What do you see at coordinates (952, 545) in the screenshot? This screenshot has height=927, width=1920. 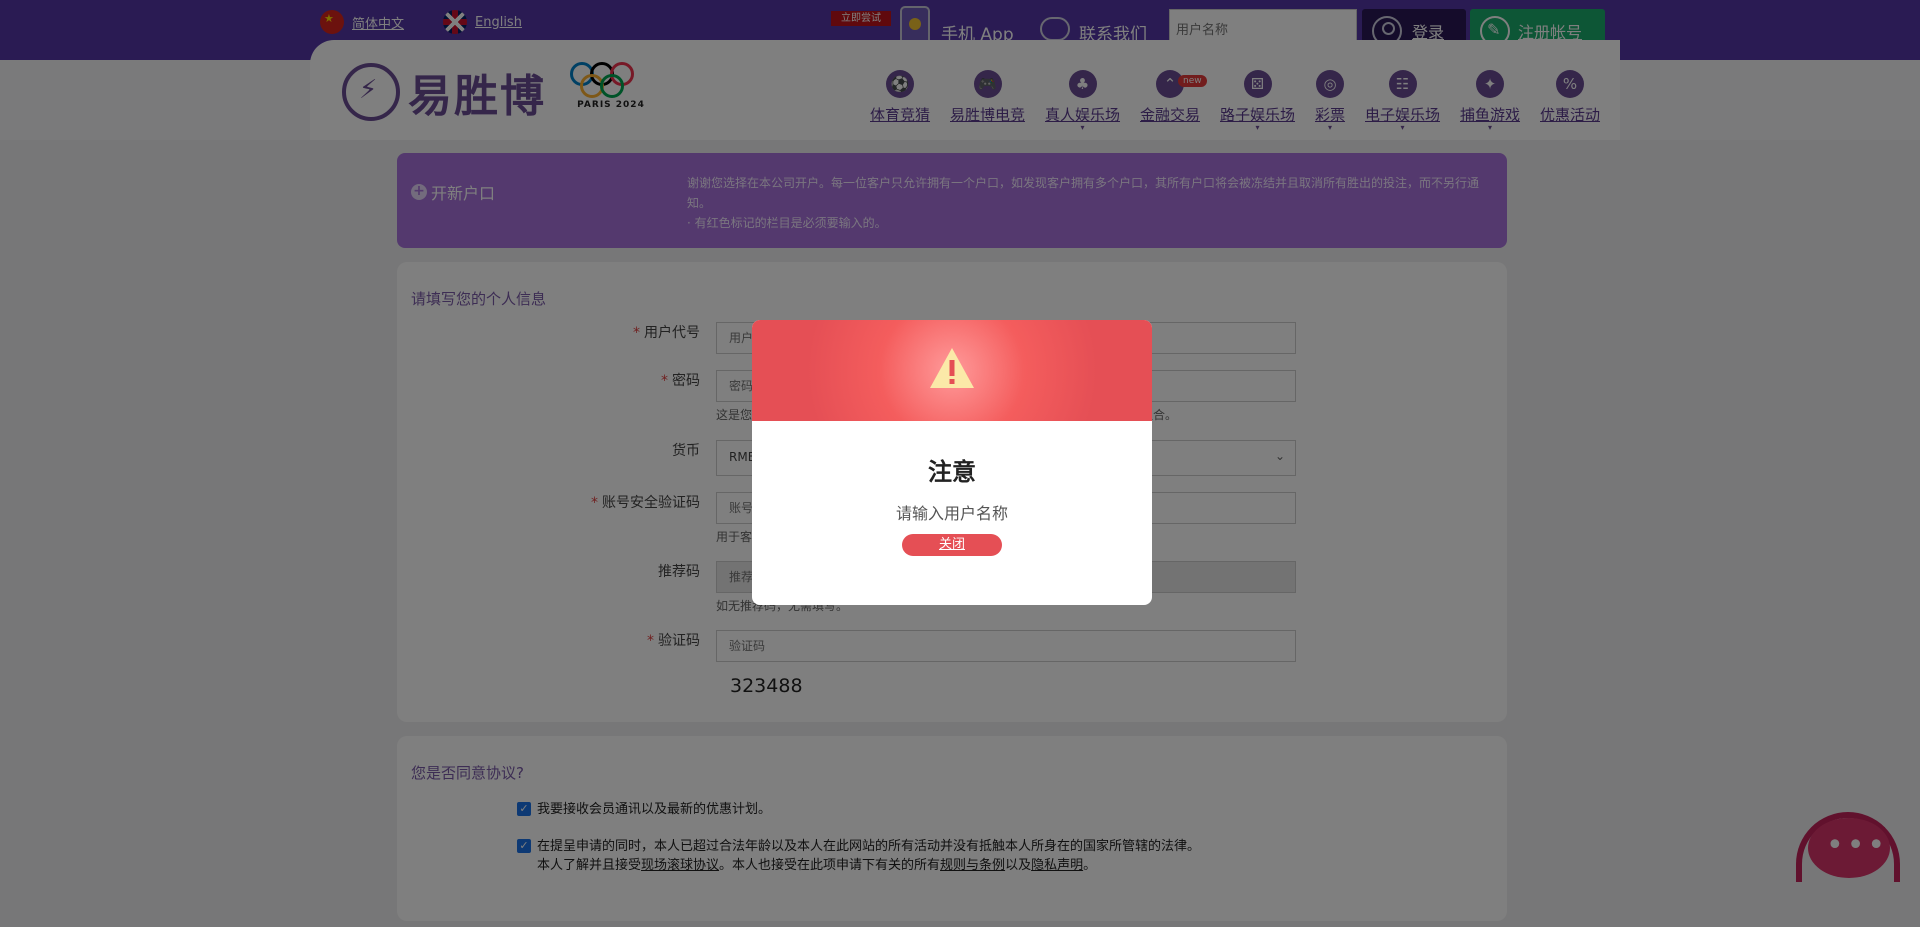 I see `modal-close-button: 关闭` at bounding box center [952, 545].